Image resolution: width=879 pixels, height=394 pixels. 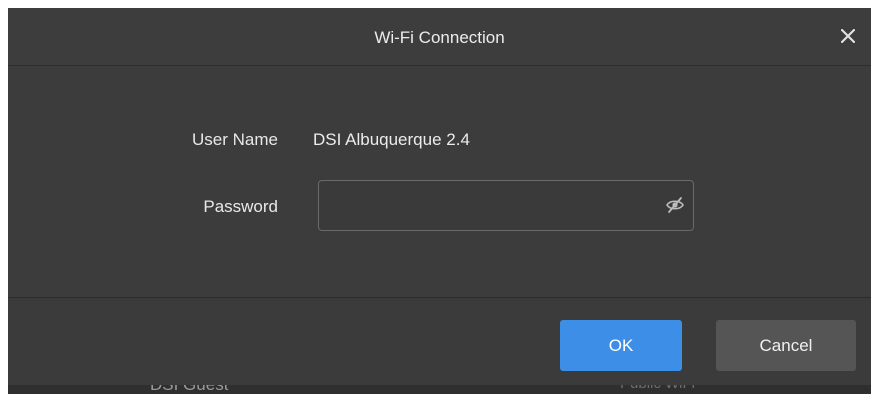 What do you see at coordinates (391, 139) in the screenshot?
I see `username-value: DSI Albuquerque 2.4` at bounding box center [391, 139].